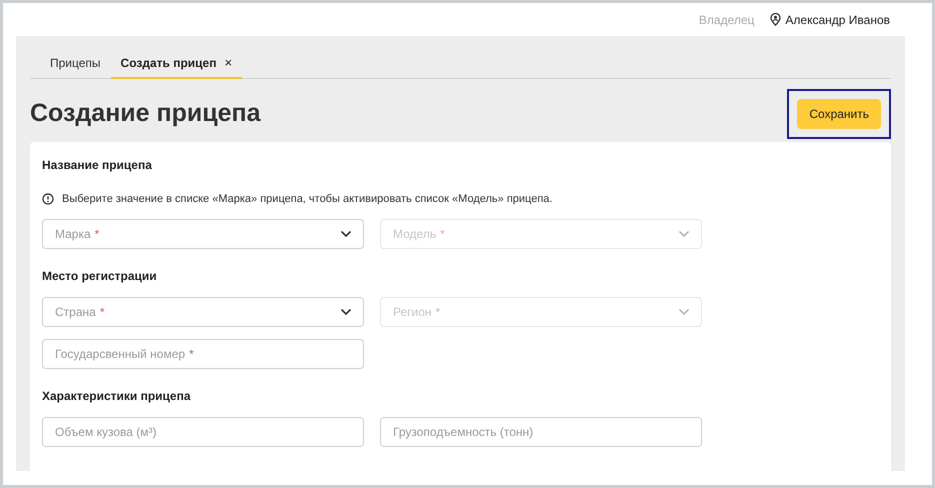 The width and height of the screenshot is (935, 488). Describe the element at coordinates (726, 20) in the screenshot. I see `role-label: Владелец` at that location.